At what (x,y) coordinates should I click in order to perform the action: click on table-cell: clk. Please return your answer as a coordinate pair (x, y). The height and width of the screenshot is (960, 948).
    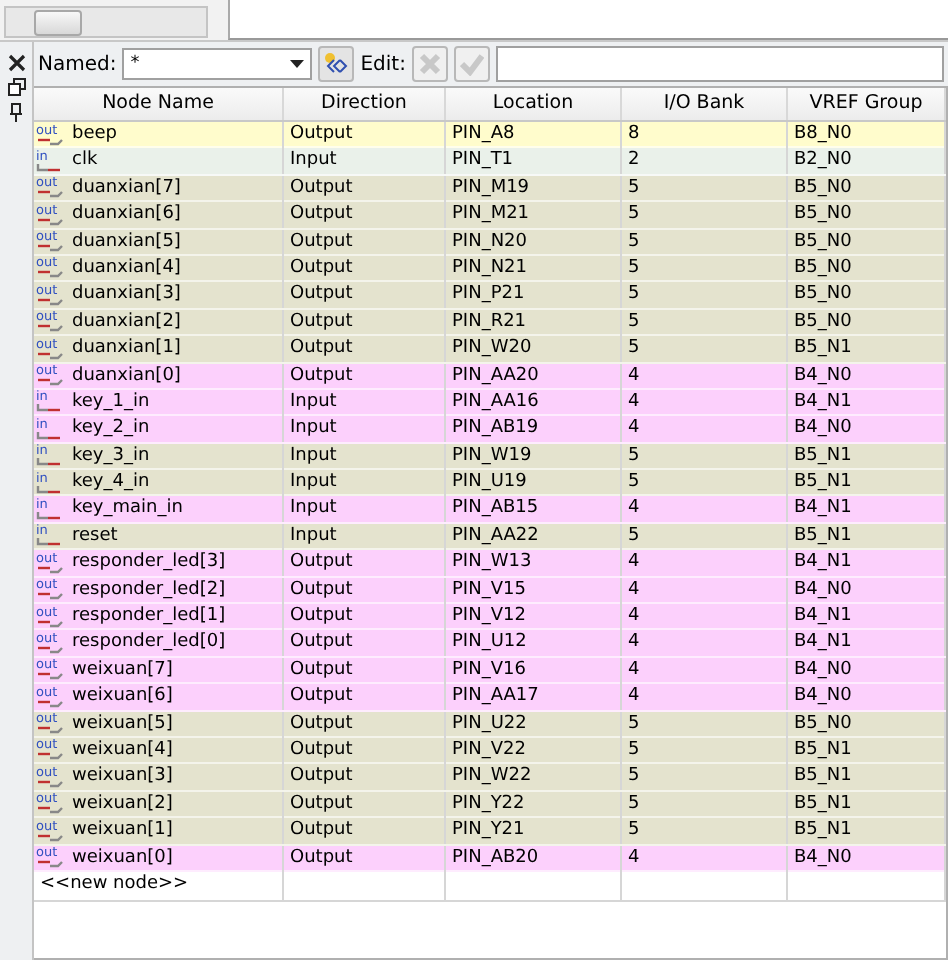
    Looking at the image, I should click on (85, 161).